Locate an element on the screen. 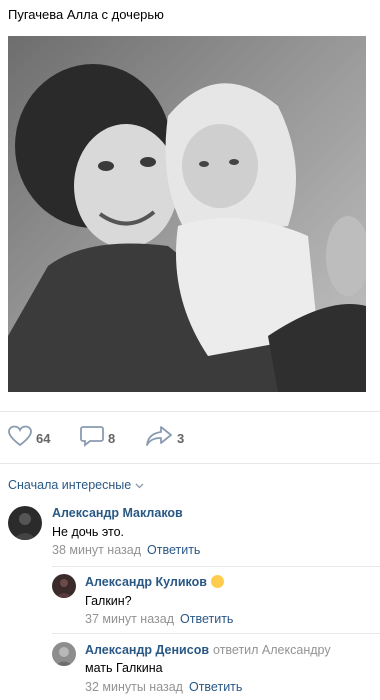 The image size is (380, 700). sort-dropdown: Сначала интересные is located at coordinates (76, 485).